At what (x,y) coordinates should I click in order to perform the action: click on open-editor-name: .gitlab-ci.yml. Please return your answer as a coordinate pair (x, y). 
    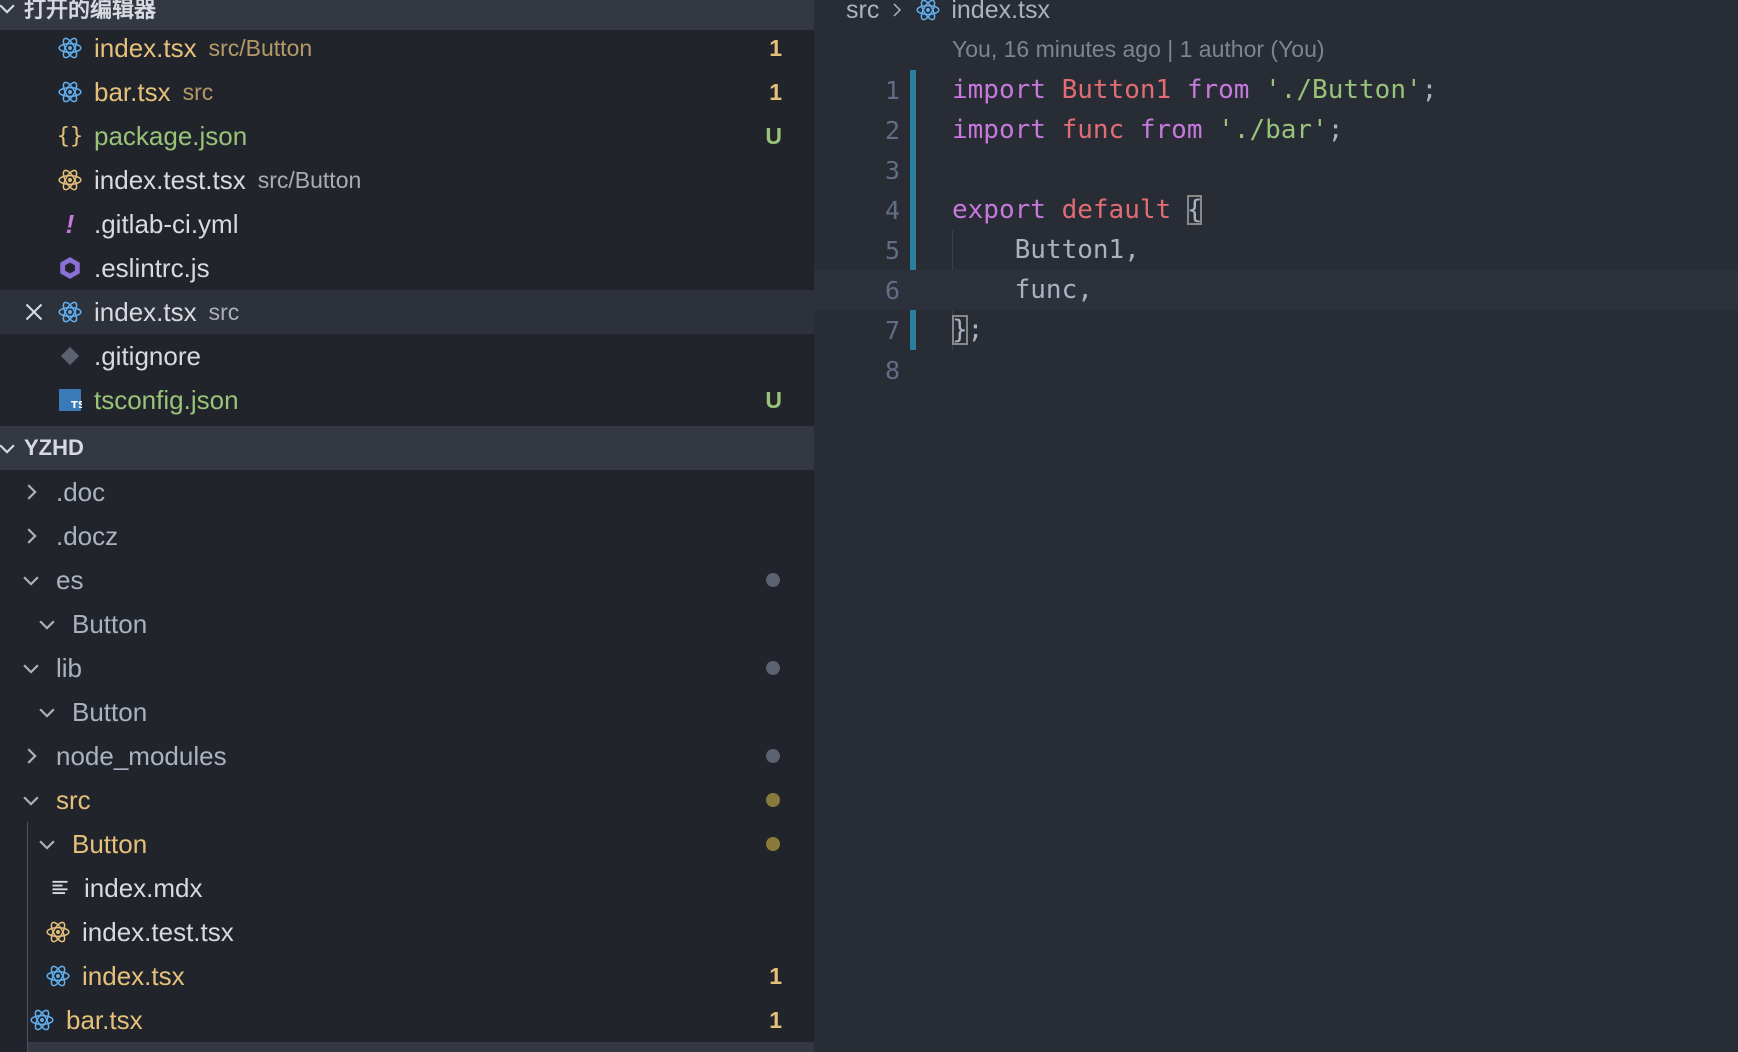
    Looking at the image, I should click on (166, 223).